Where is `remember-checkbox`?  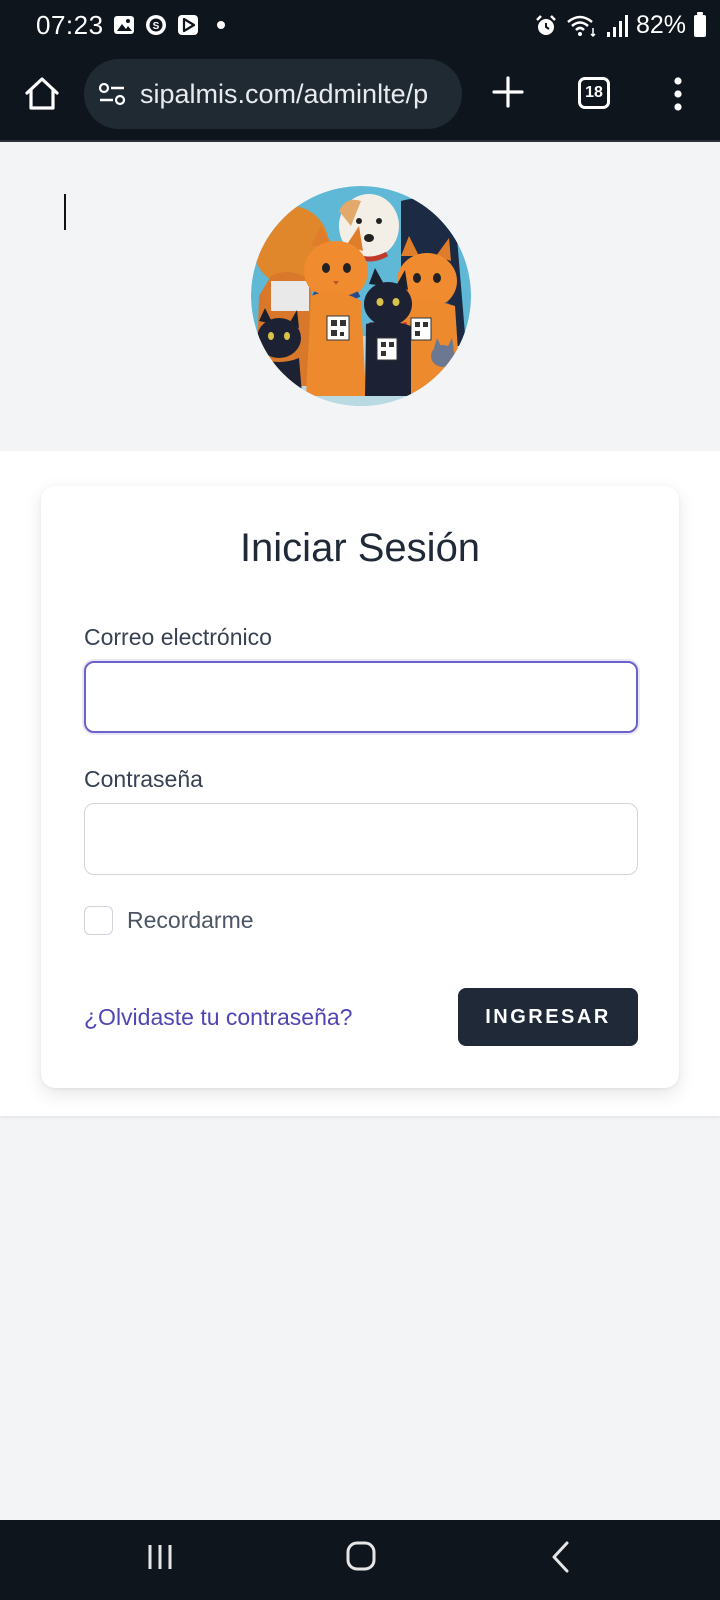 remember-checkbox is located at coordinates (98, 920).